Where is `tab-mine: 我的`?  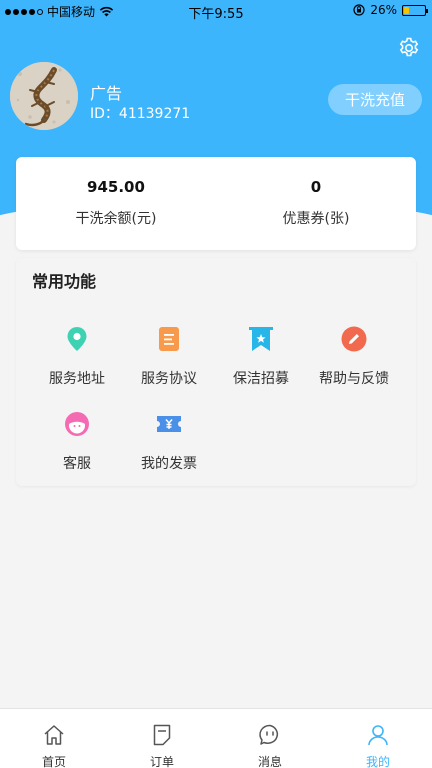 tab-mine: 我的 is located at coordinates (378, 738).